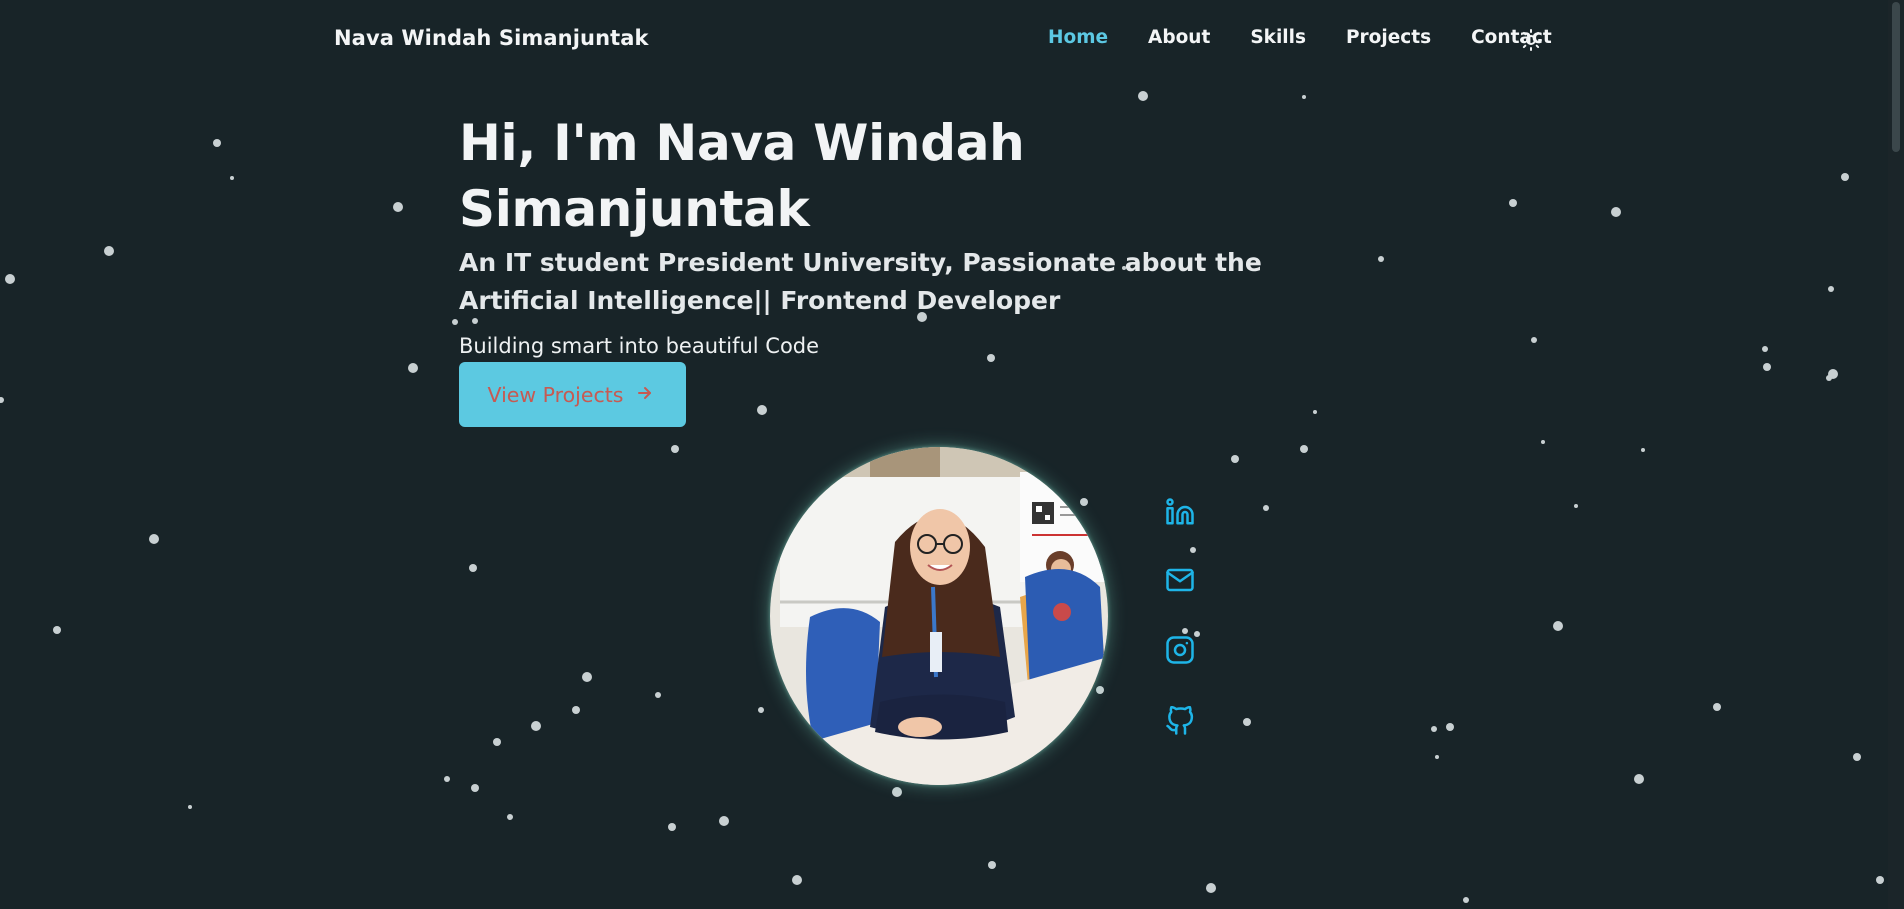  I want to click on hero-tagline: Building smart into beautiful Code, so click(639, 346).